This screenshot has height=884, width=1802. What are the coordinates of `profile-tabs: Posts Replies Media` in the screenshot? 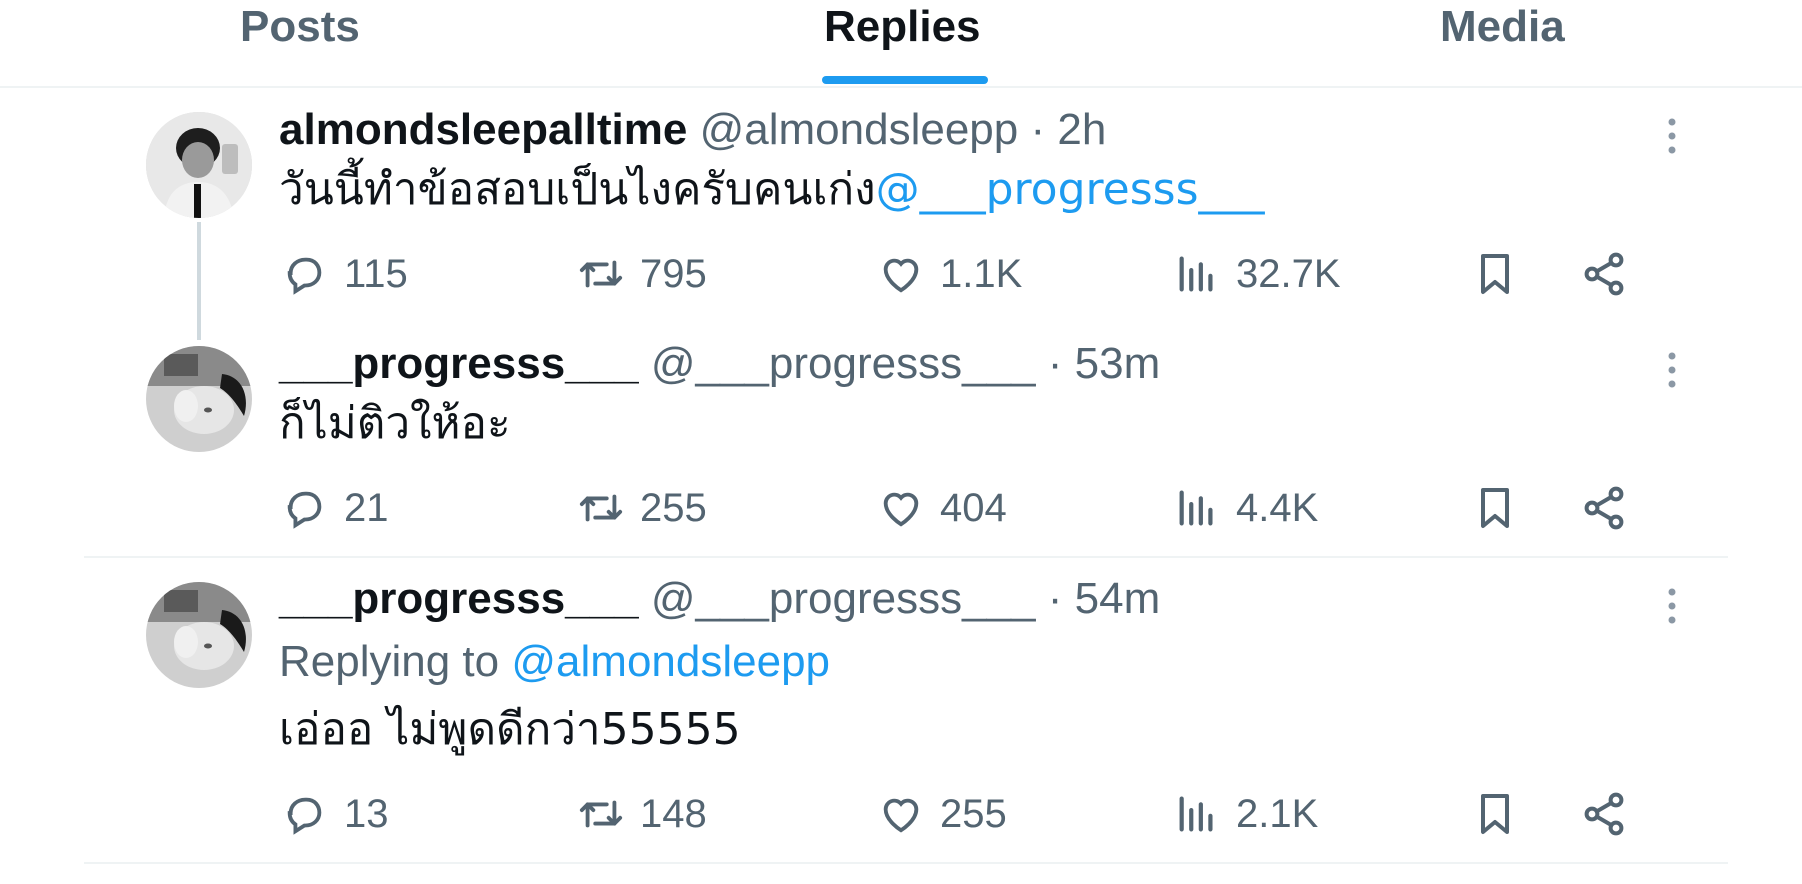 It's located at (901, 44).